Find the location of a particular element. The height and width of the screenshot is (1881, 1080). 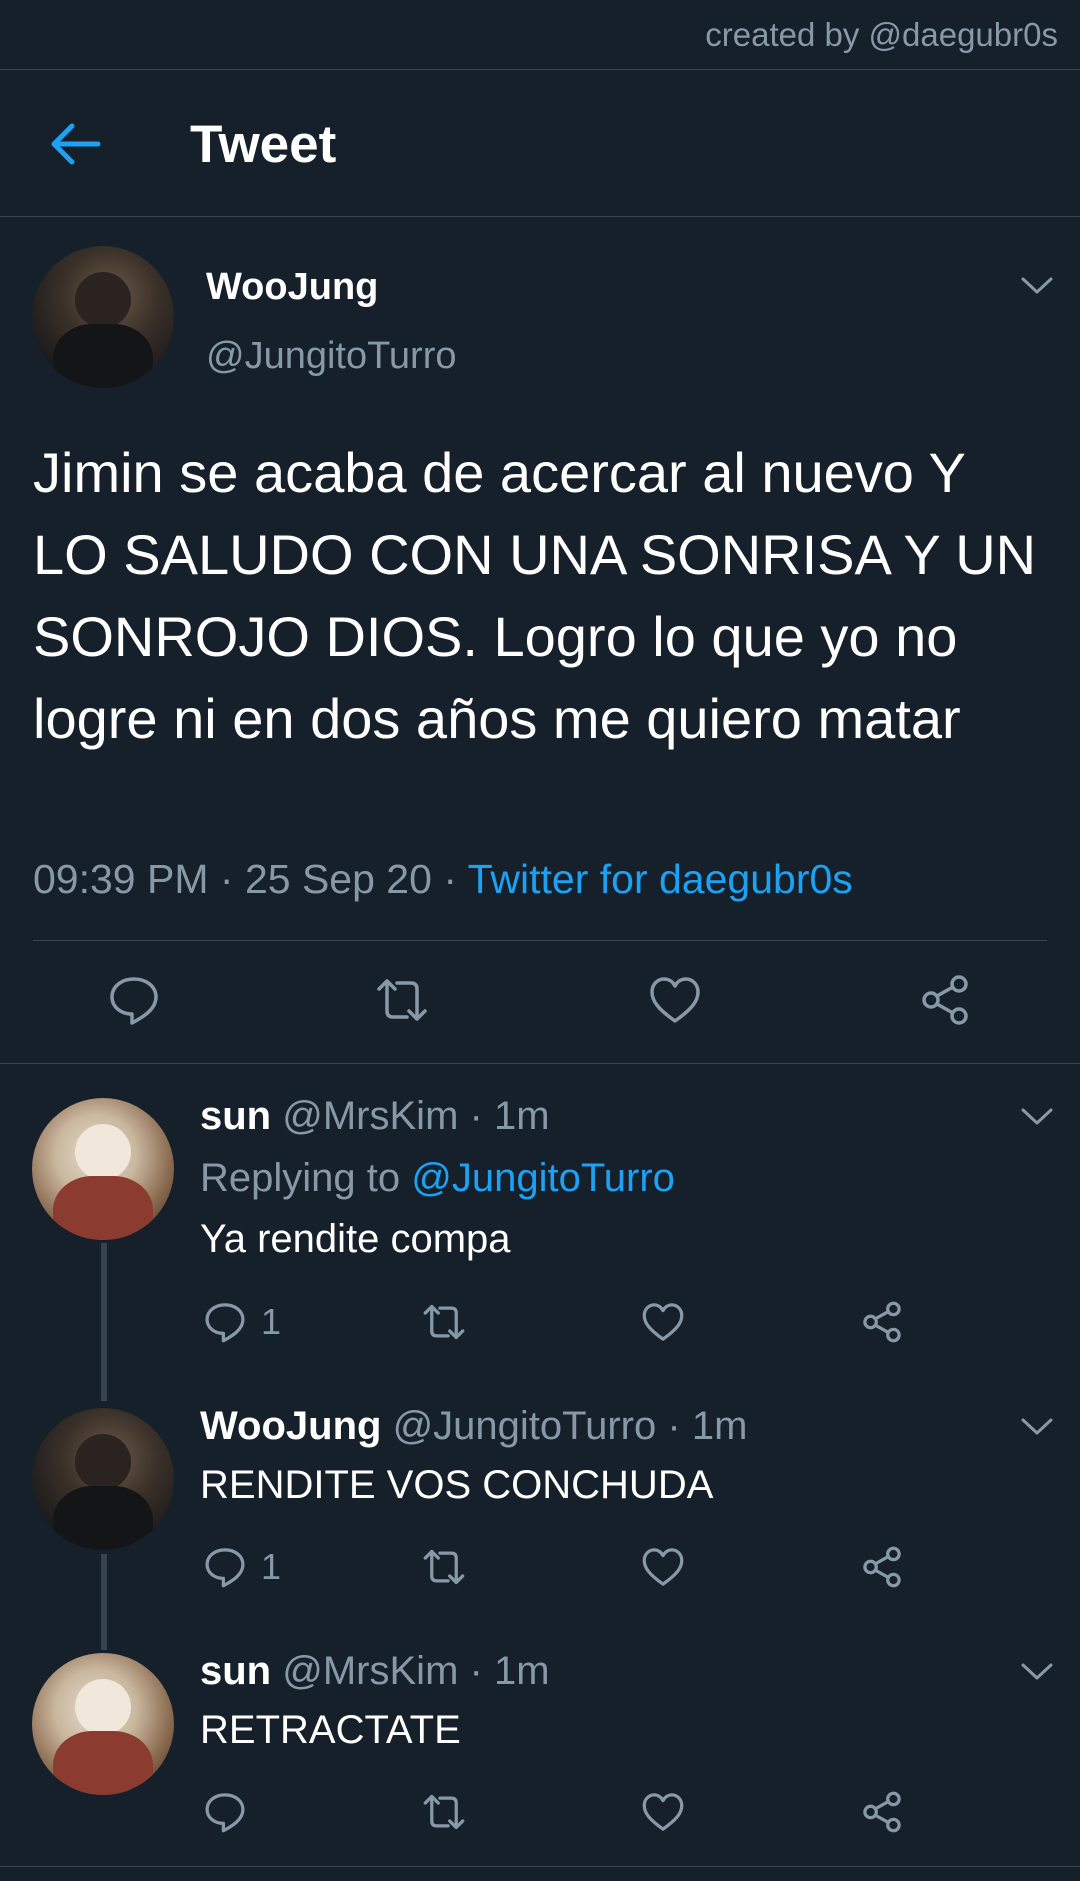

watermark-credit: created by @daegubr0s is located at coordinates (881, 34).